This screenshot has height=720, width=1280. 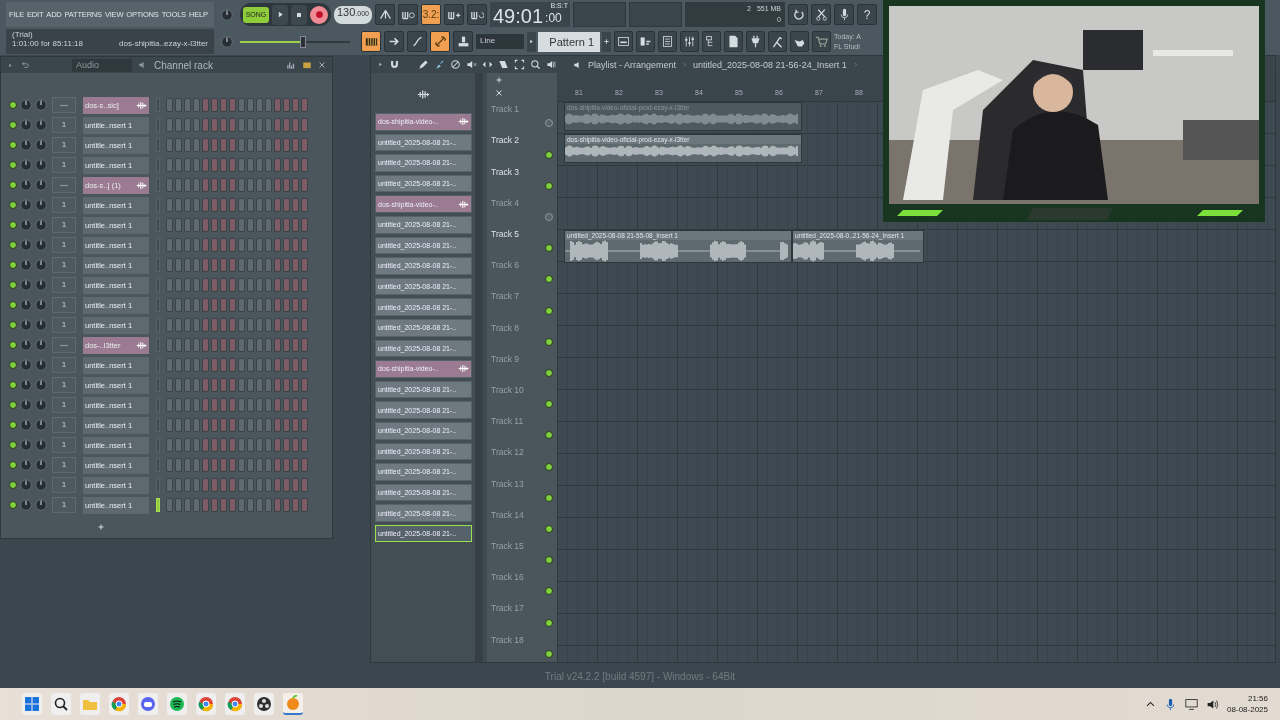 I want to click on taskbar-app, so click(x=177, y=704).